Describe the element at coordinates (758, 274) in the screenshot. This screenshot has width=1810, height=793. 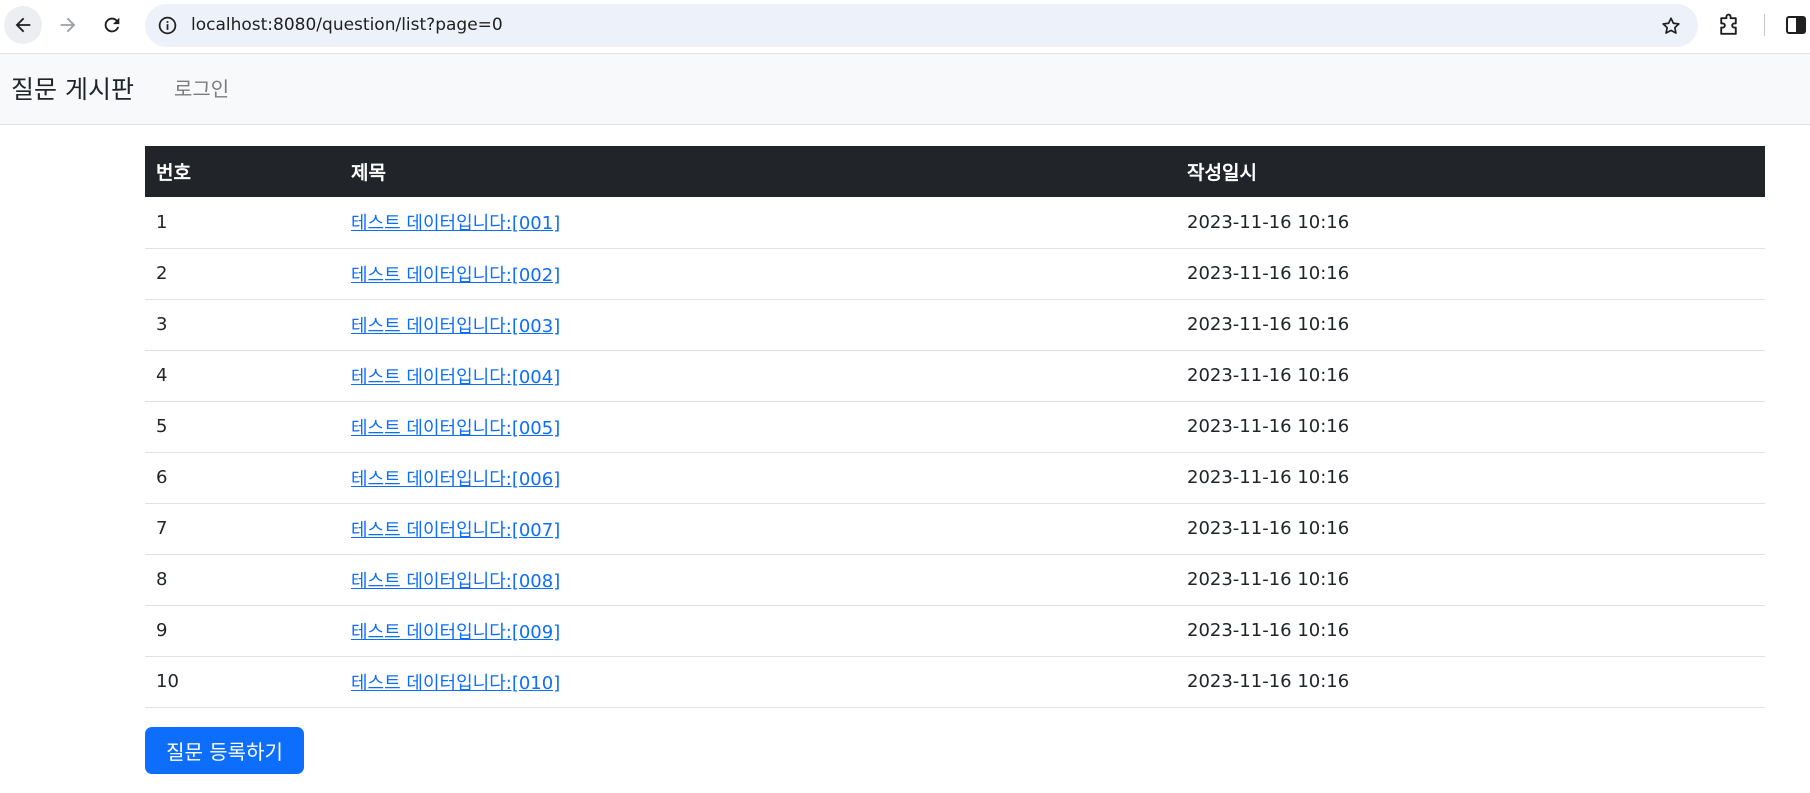
I see `row-subject-cell: 테스트 데이터입니다:[002]` at that location.